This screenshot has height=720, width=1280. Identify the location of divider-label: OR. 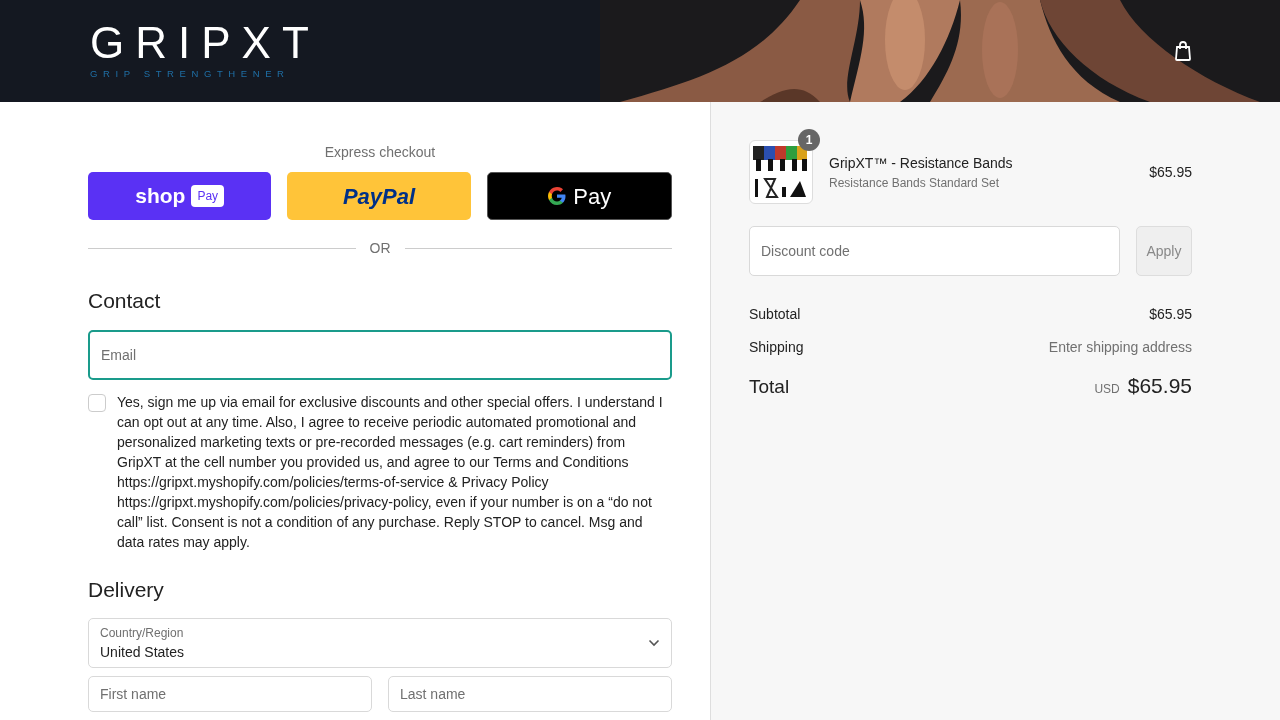
(380, 248).